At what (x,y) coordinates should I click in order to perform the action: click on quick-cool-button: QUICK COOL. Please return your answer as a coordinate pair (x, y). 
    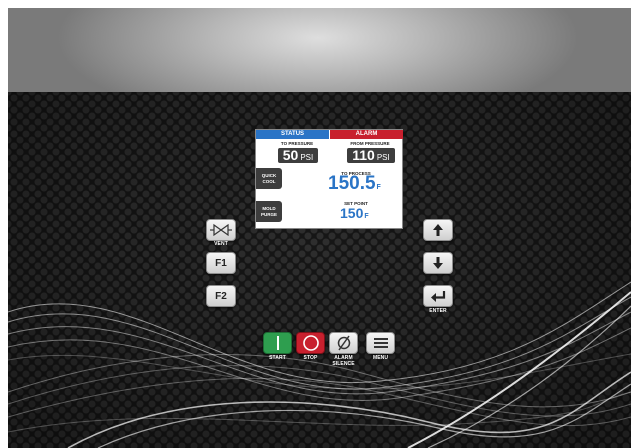
    Looking at the image, I should click on (269, 178).